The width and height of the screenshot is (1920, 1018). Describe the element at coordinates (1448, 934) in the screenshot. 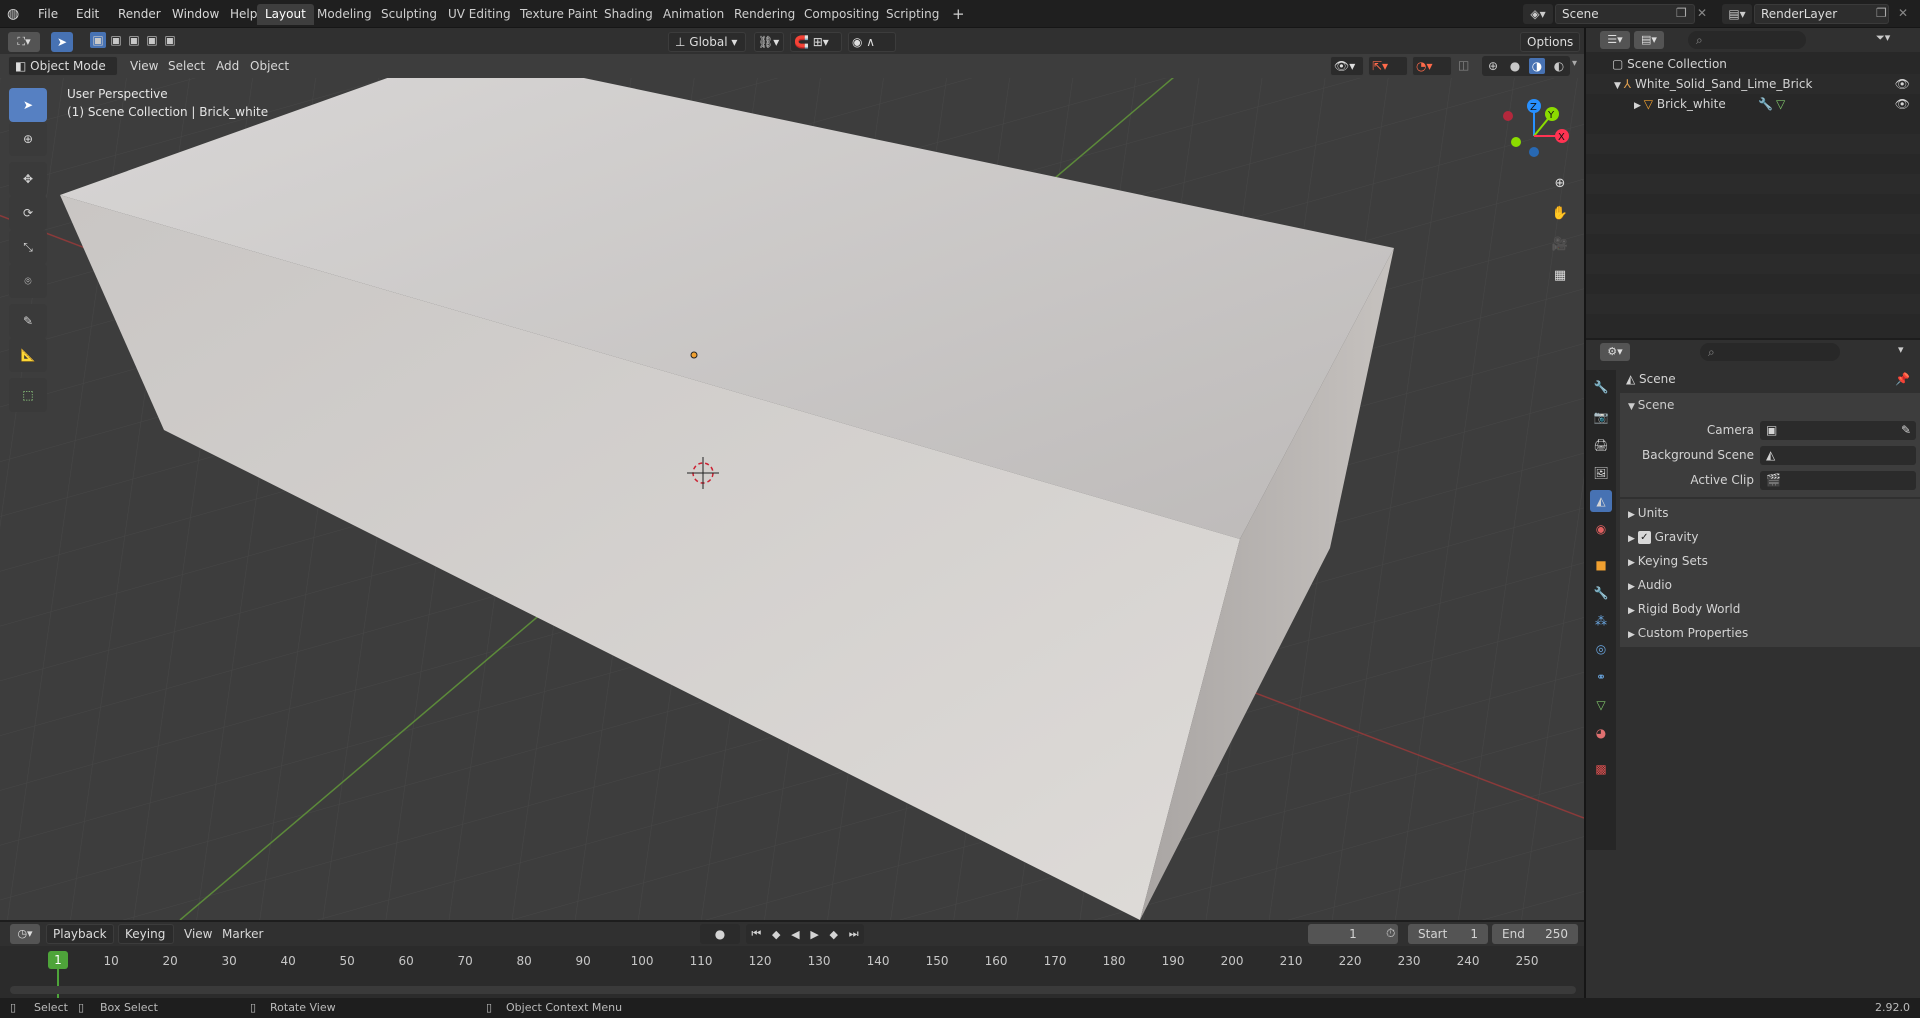

I see `start-frame-field: Start 1` at that location.